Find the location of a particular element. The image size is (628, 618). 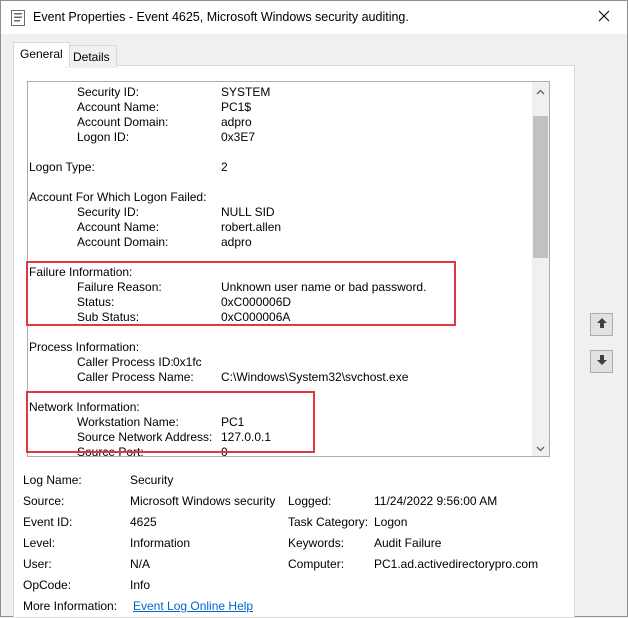

more-information-label: More Information: is located at coordinates (70, 606).